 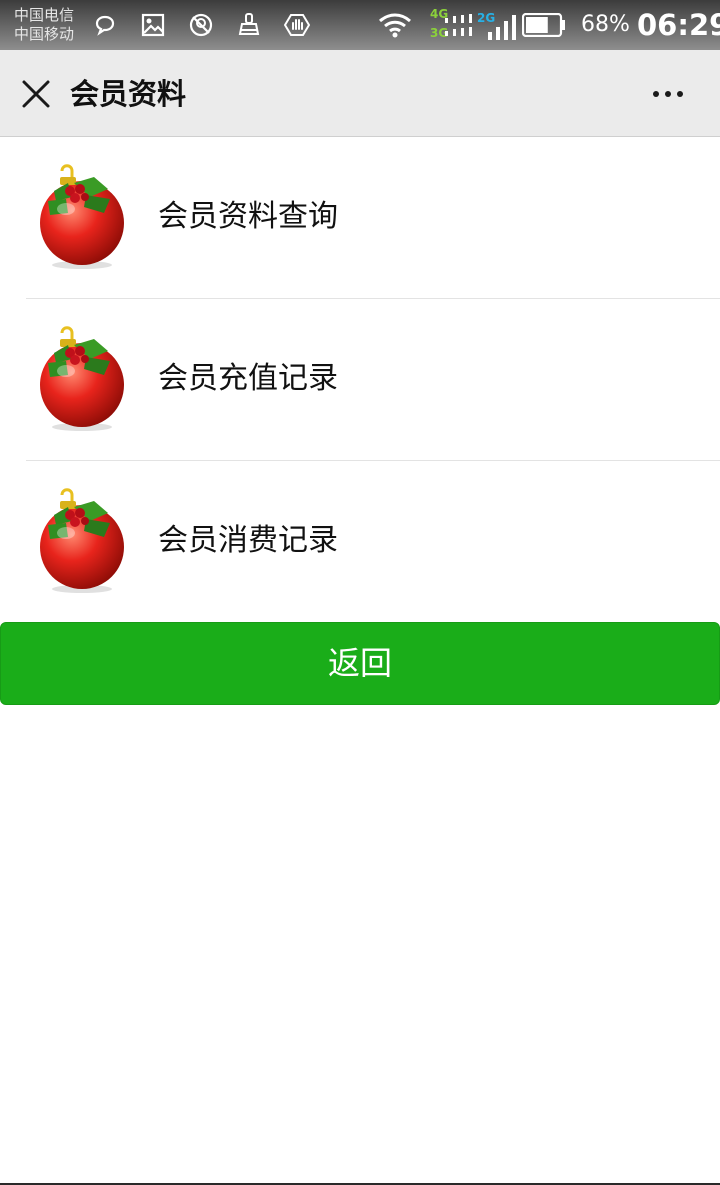 What do you see at coordinates (360, 663) in the screenshot?
I see `back-button: 返回` at bounding box center [360, 663].